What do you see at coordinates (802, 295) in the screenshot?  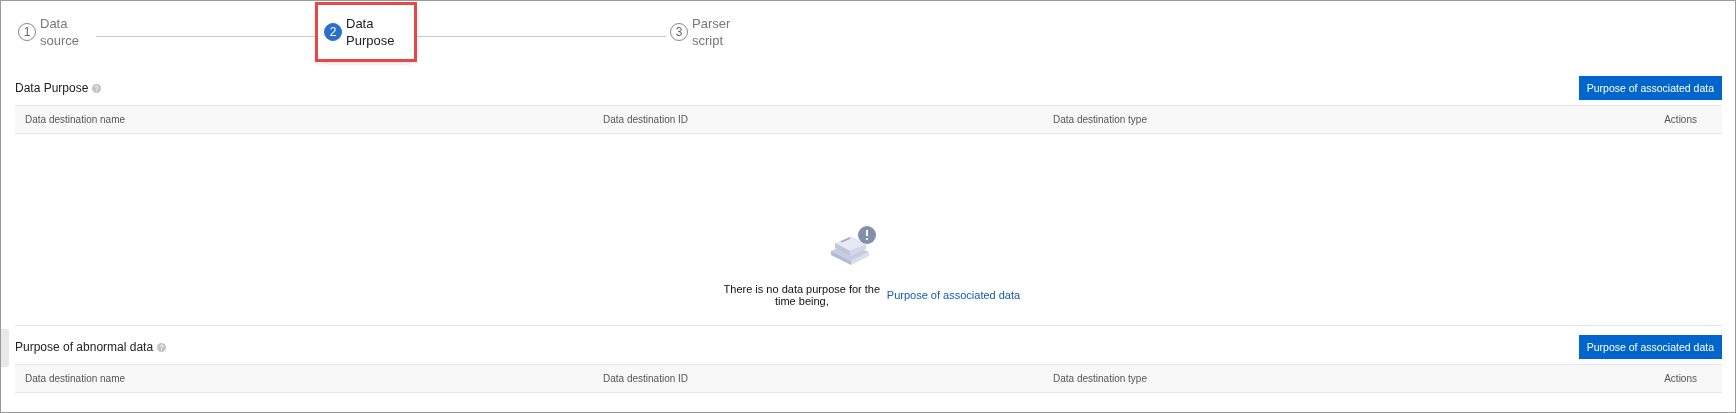 I see `empty-message: There is no data purpose for the time being,` at bounding box center [802, 295].